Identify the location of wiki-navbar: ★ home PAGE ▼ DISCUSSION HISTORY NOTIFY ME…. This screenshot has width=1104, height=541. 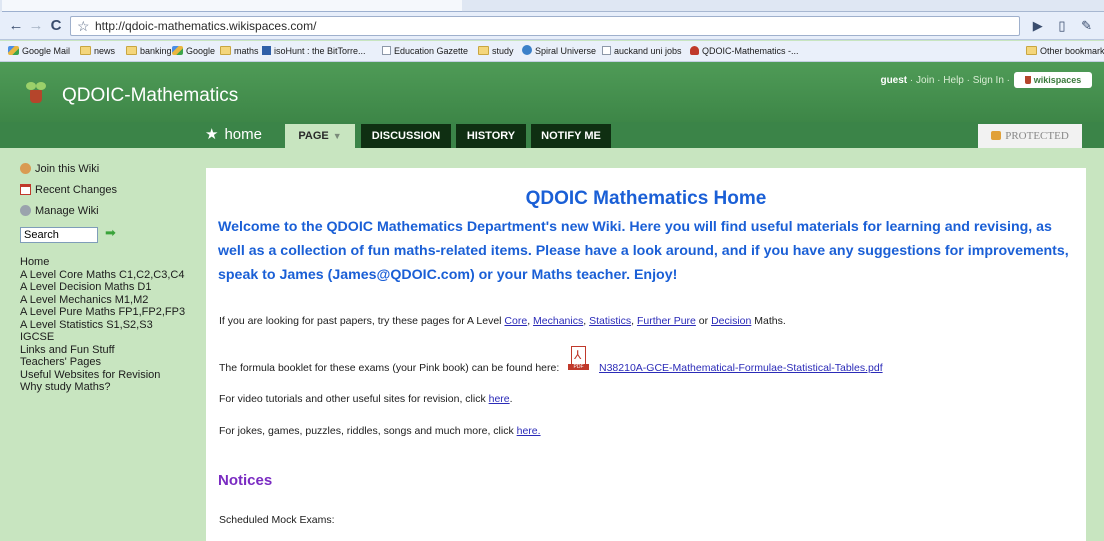
(552, 135).